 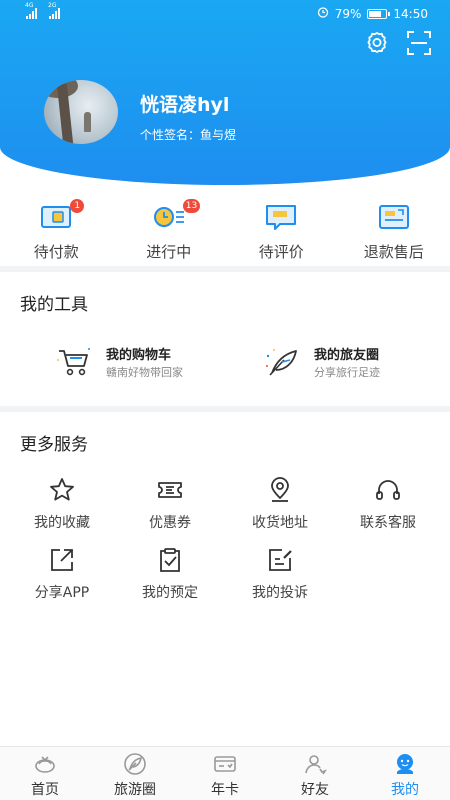 What do you see at coordinates (188, 135) in the screenshot?
I see `signature-text: 个性签名：鱼与煜` at bounding box center [188, 135].